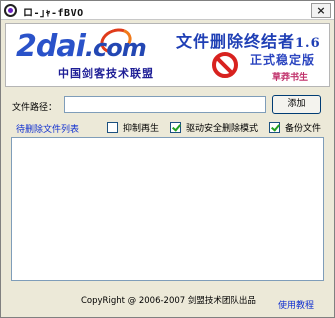 The height and width of the screenshot is (318, 335). I want to click on suppress-regen-label: 抑制再生, so click(141, 128).